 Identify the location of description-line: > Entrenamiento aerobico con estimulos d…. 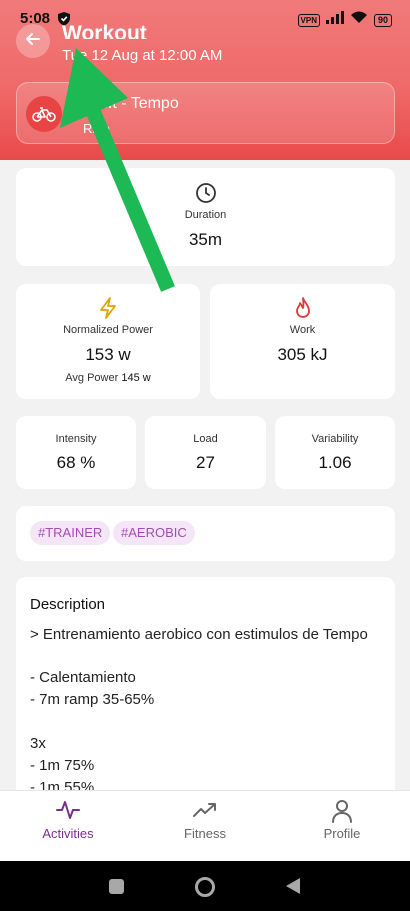
(199, 634).